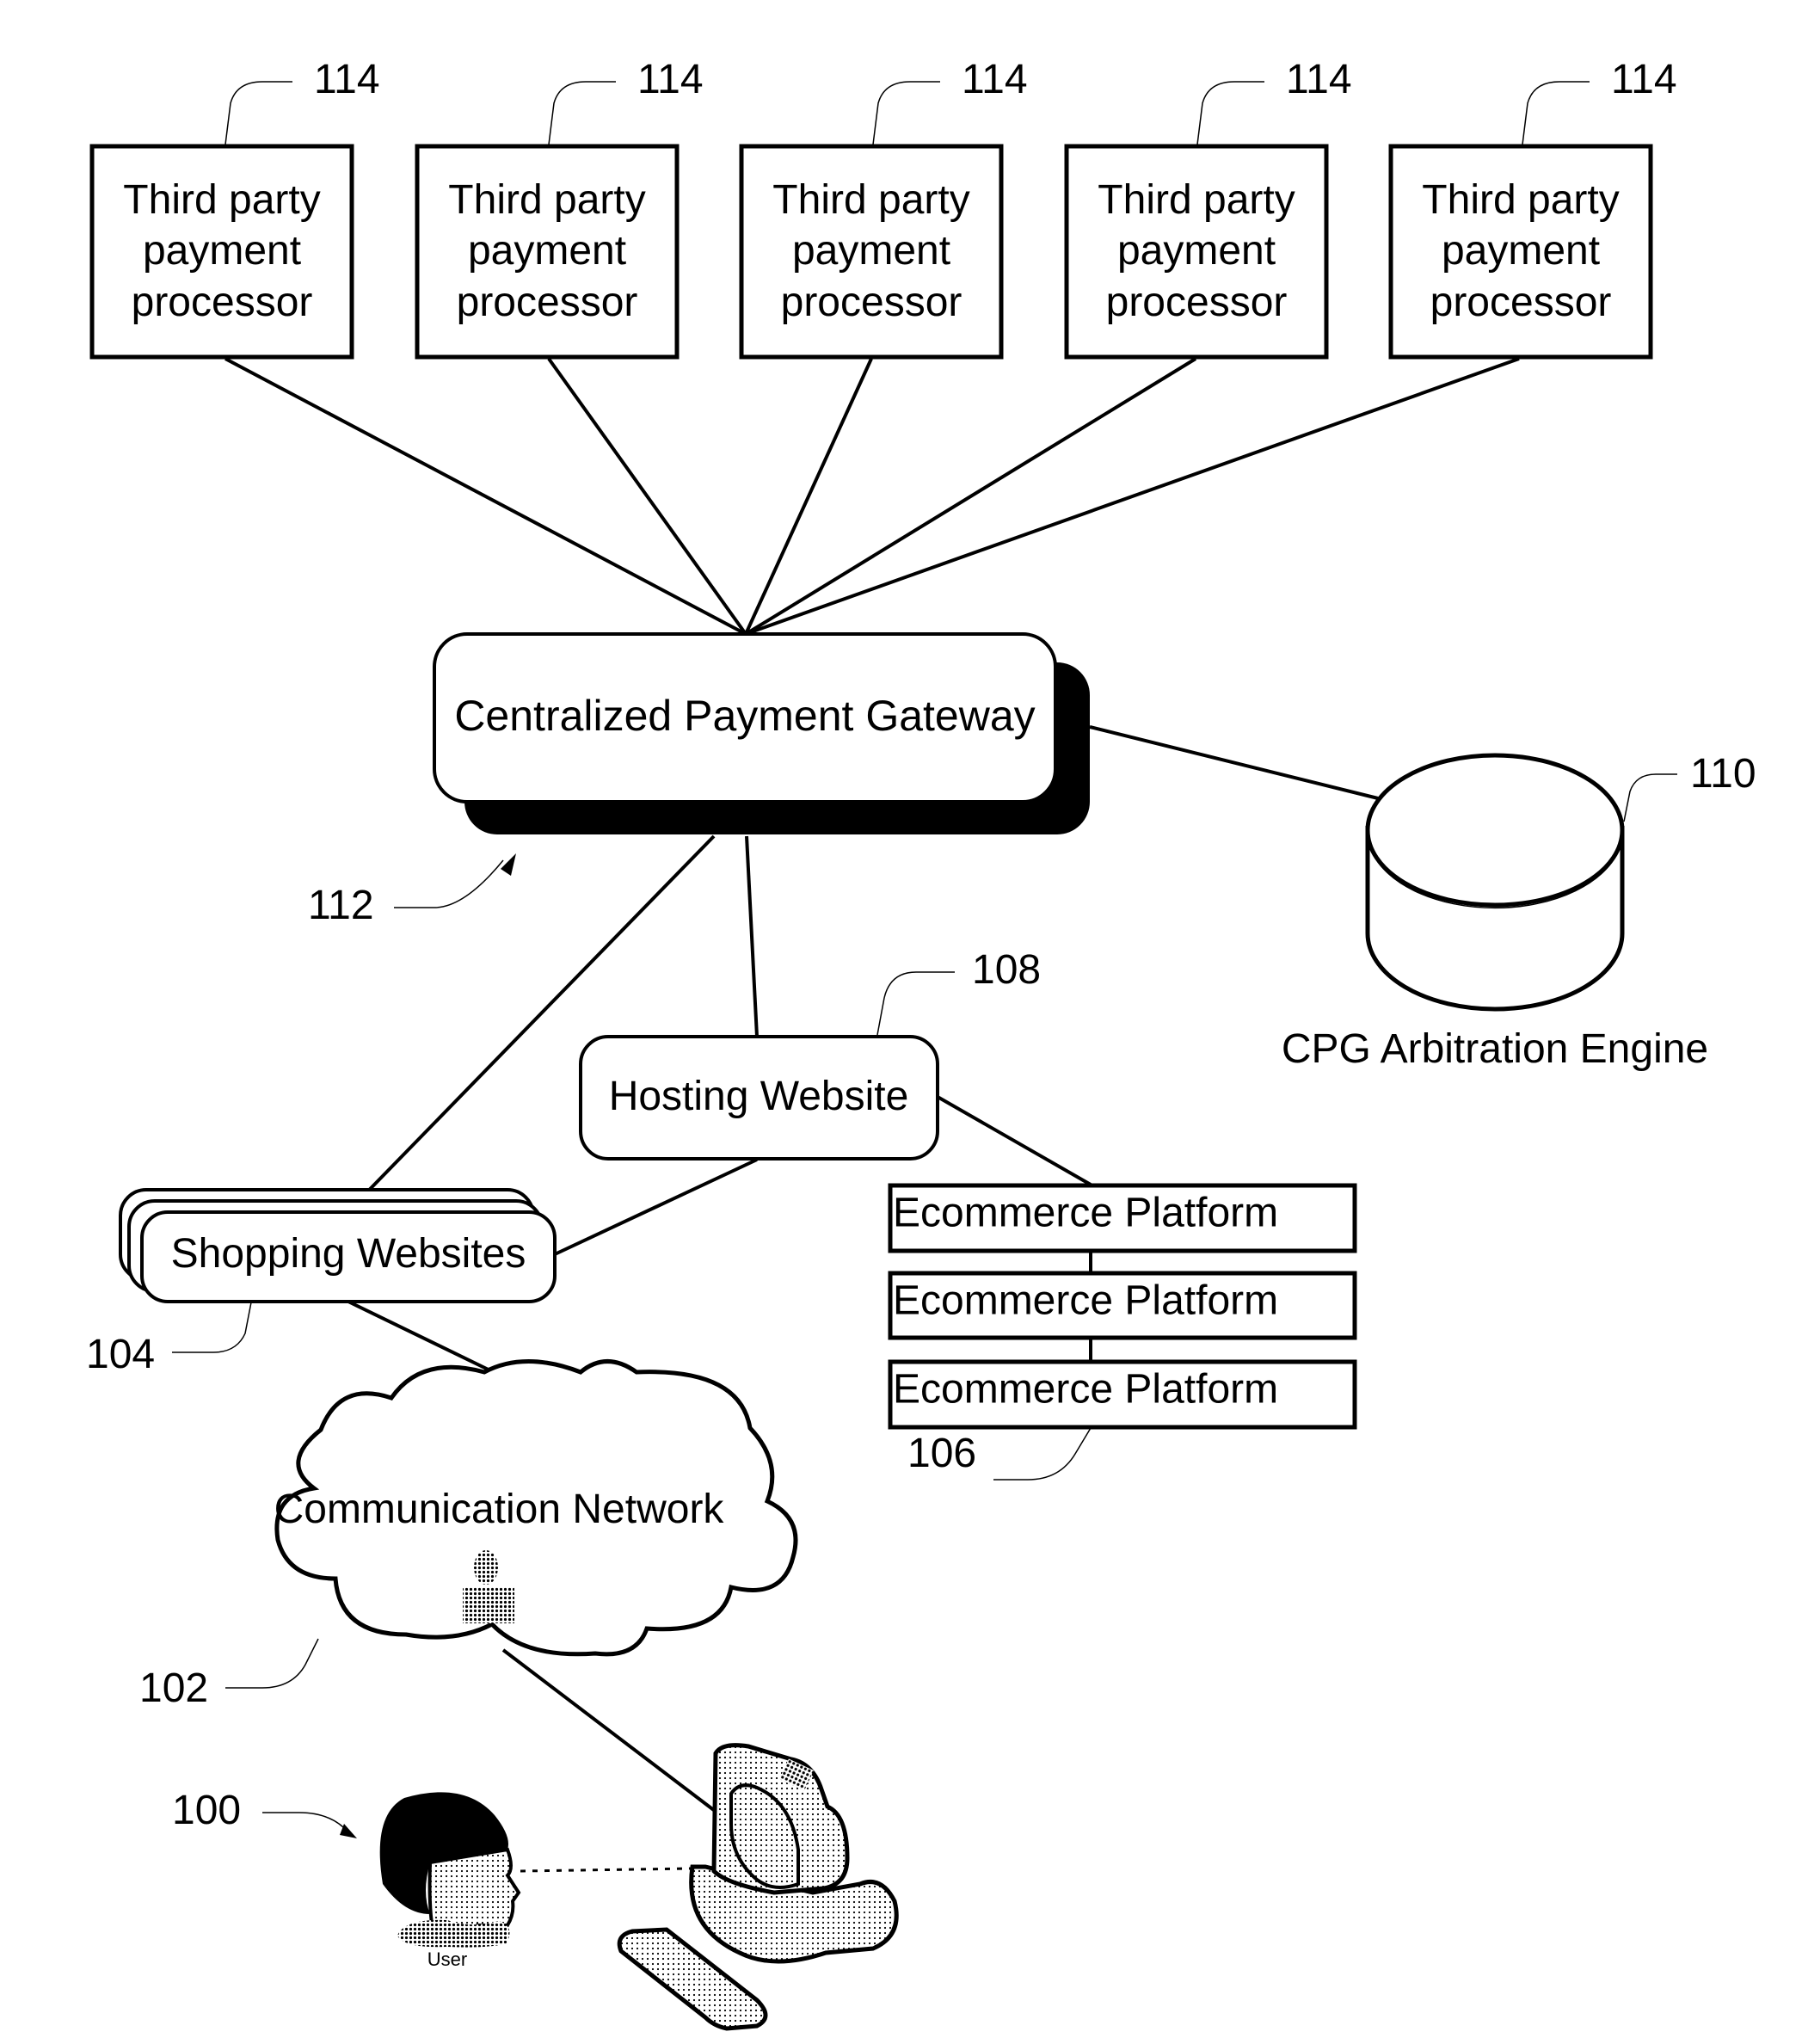 This screenshot has width=1802, height=2044. I want to click on processor-refs: 114 114 114 114 114, so click(951, 101).